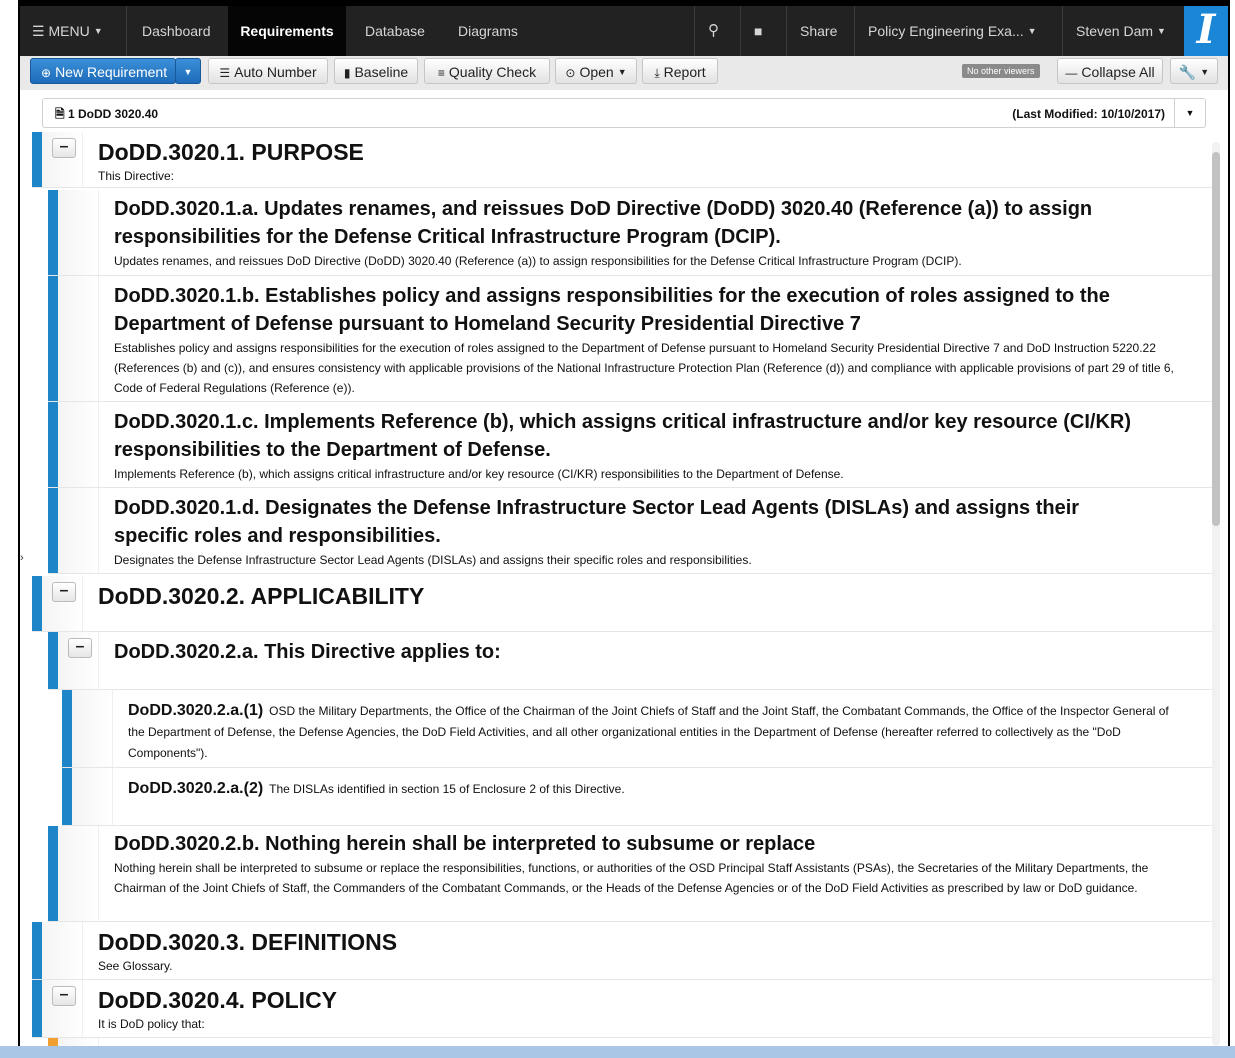 The image size is (1235, 1058). I want to click on document-options-dropdown: ▼, so click(1189, 113).